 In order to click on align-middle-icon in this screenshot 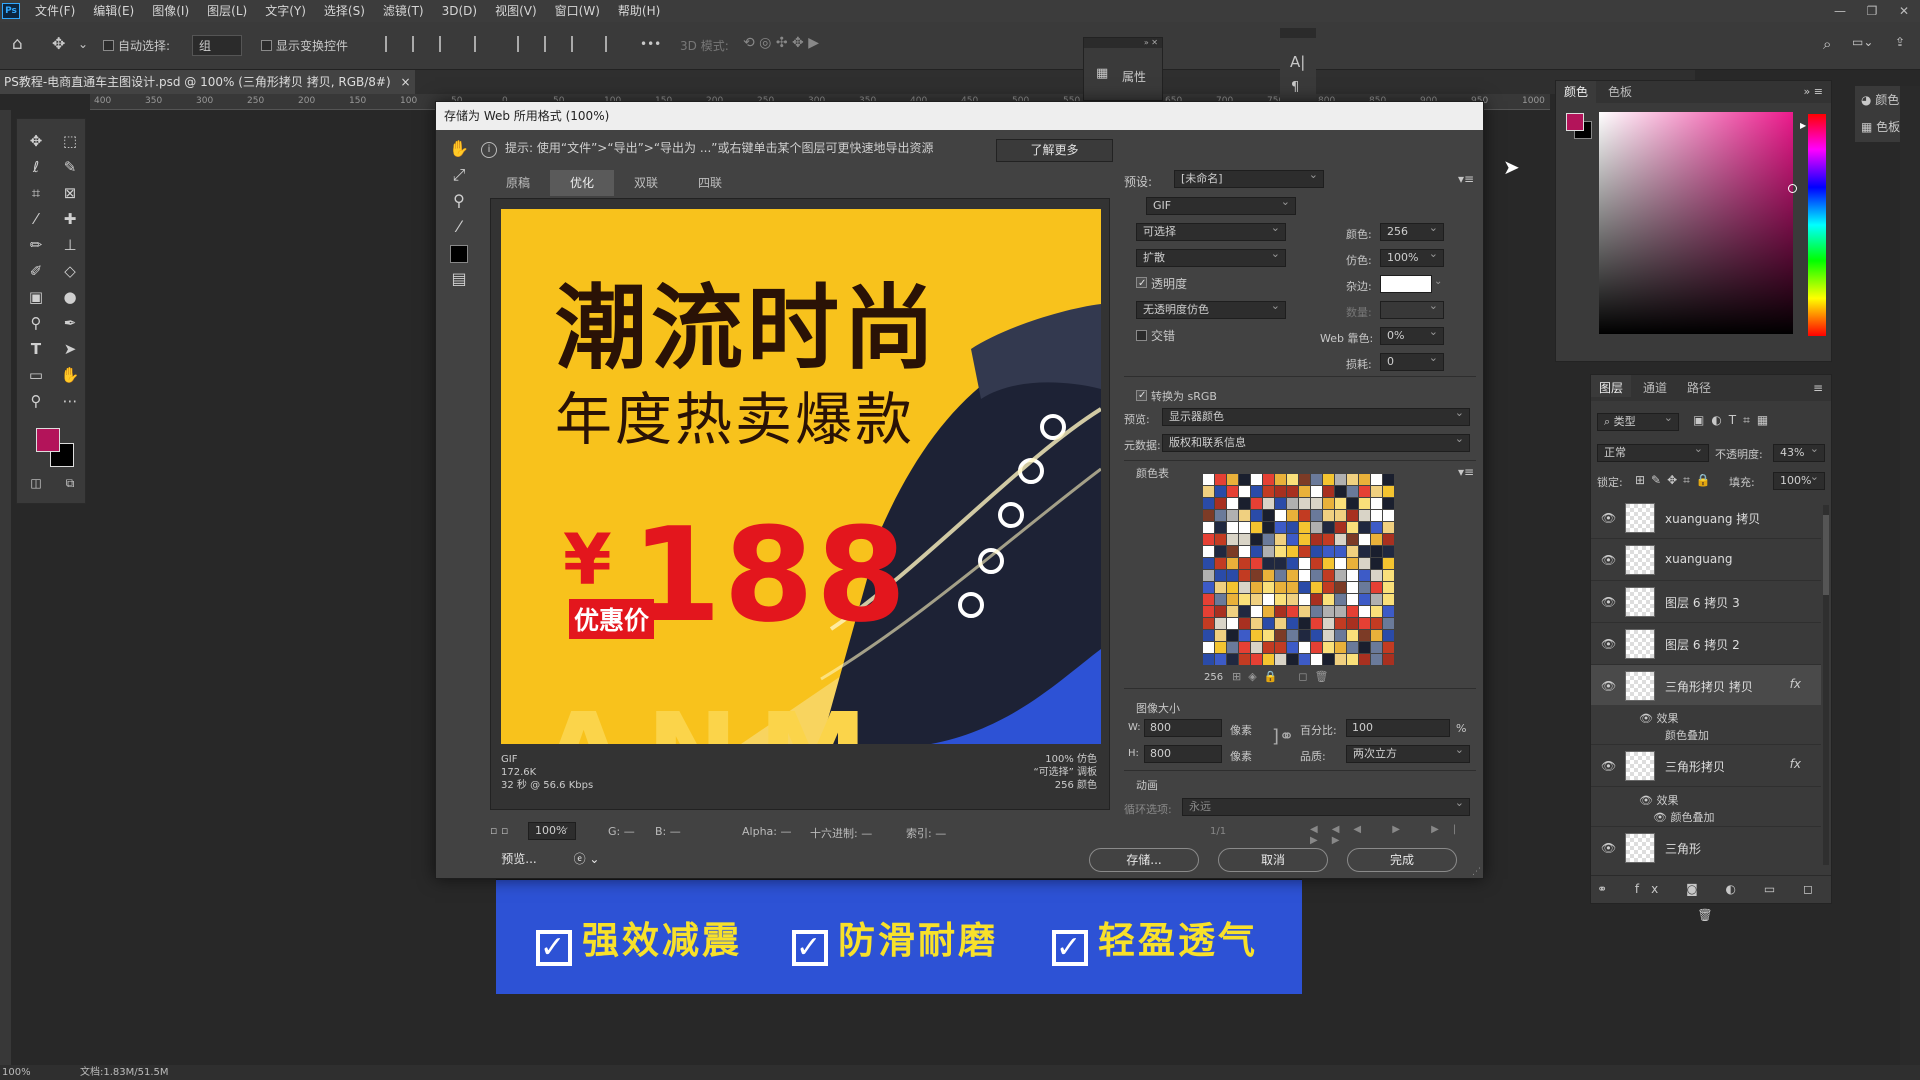, I will do `click(551, 44)`.